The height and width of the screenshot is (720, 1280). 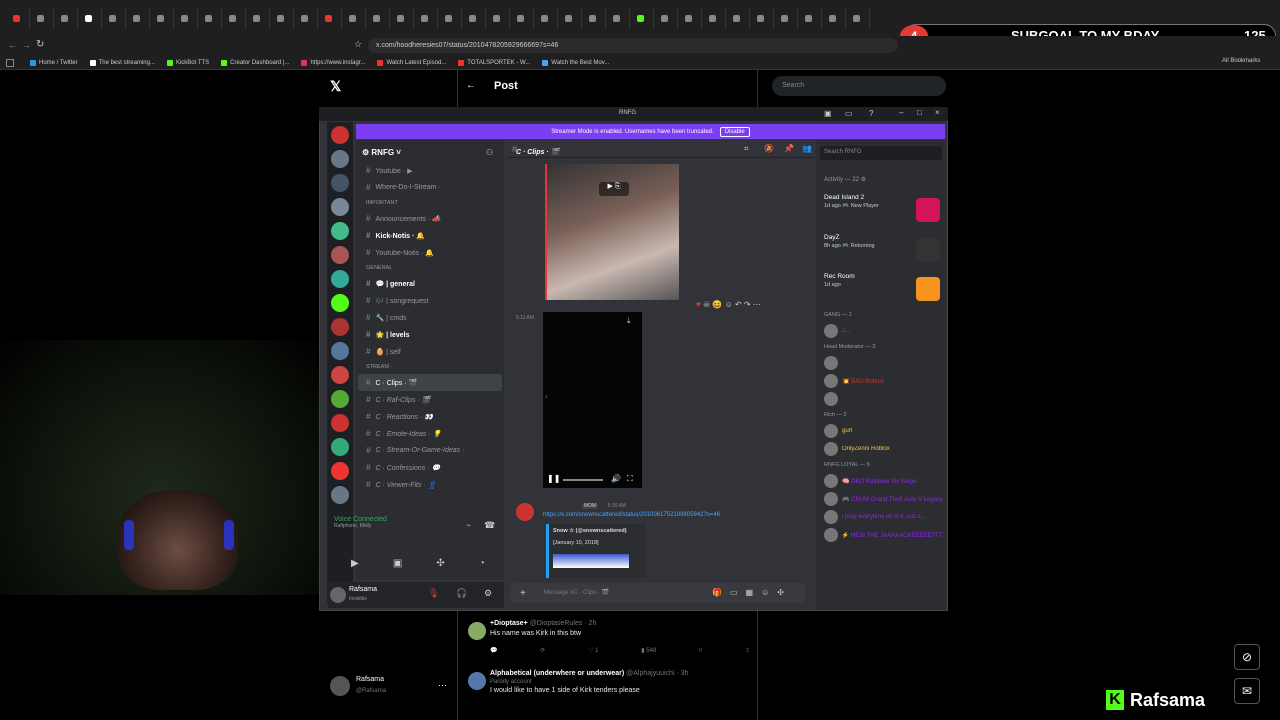 I want to click on help-icon: ?, so click(x=871, y=113).